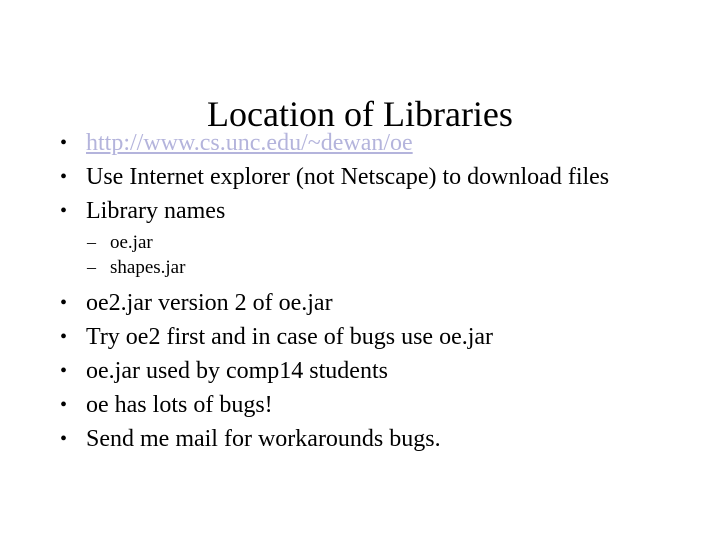 The width and height of the screenshot is (720, 540). What do you see at coordinates (156, 211) in the screenshot?
I see `bullet-text: Library names` at bounding box center [156, 211].